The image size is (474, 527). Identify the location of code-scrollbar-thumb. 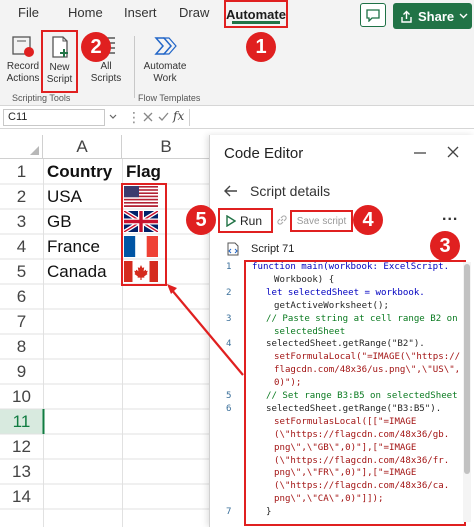
(467, 369).